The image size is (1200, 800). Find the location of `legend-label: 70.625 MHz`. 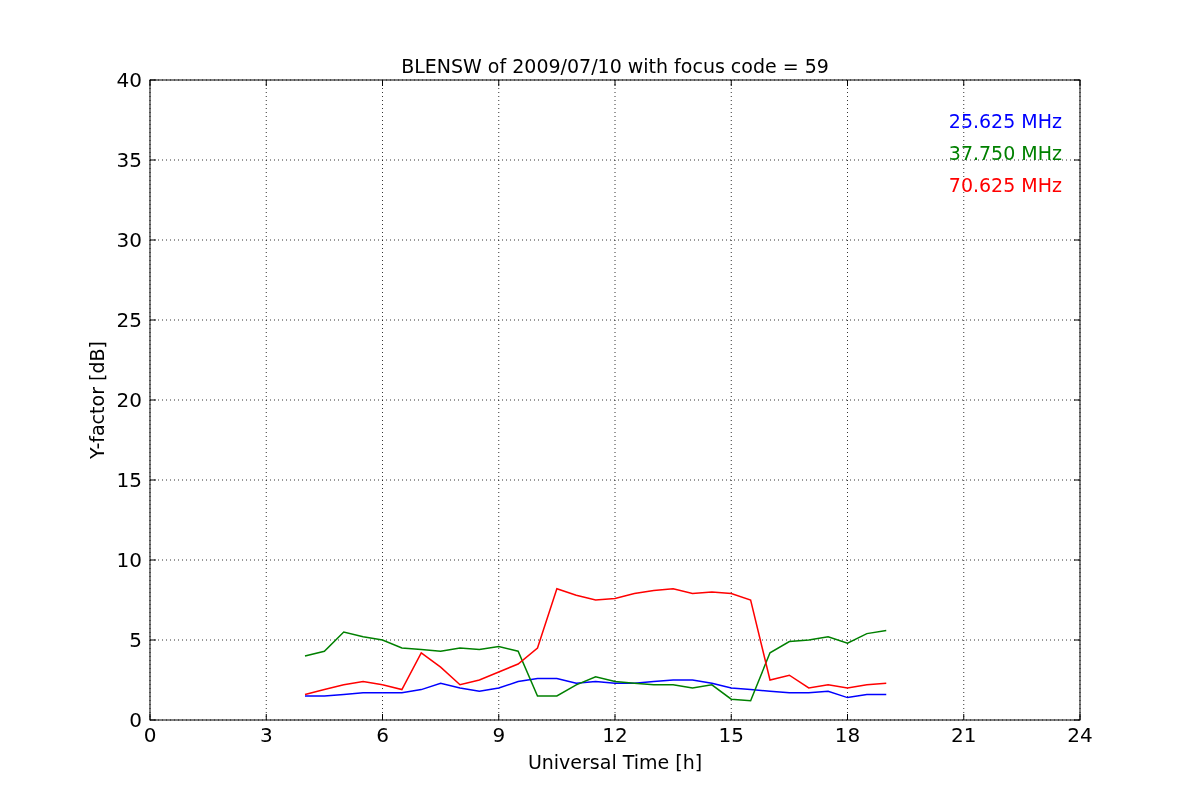

legend-label: 70.625 MHz is located at coordinates (1005, 185).